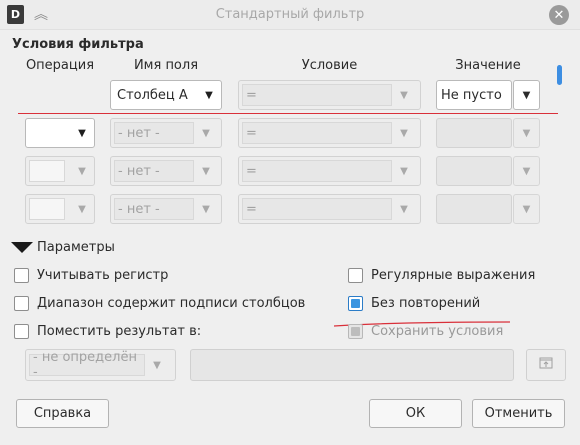 This screenshot has width=580, height=445. I want to click on shrink-dialog-button, so click(546, 365).